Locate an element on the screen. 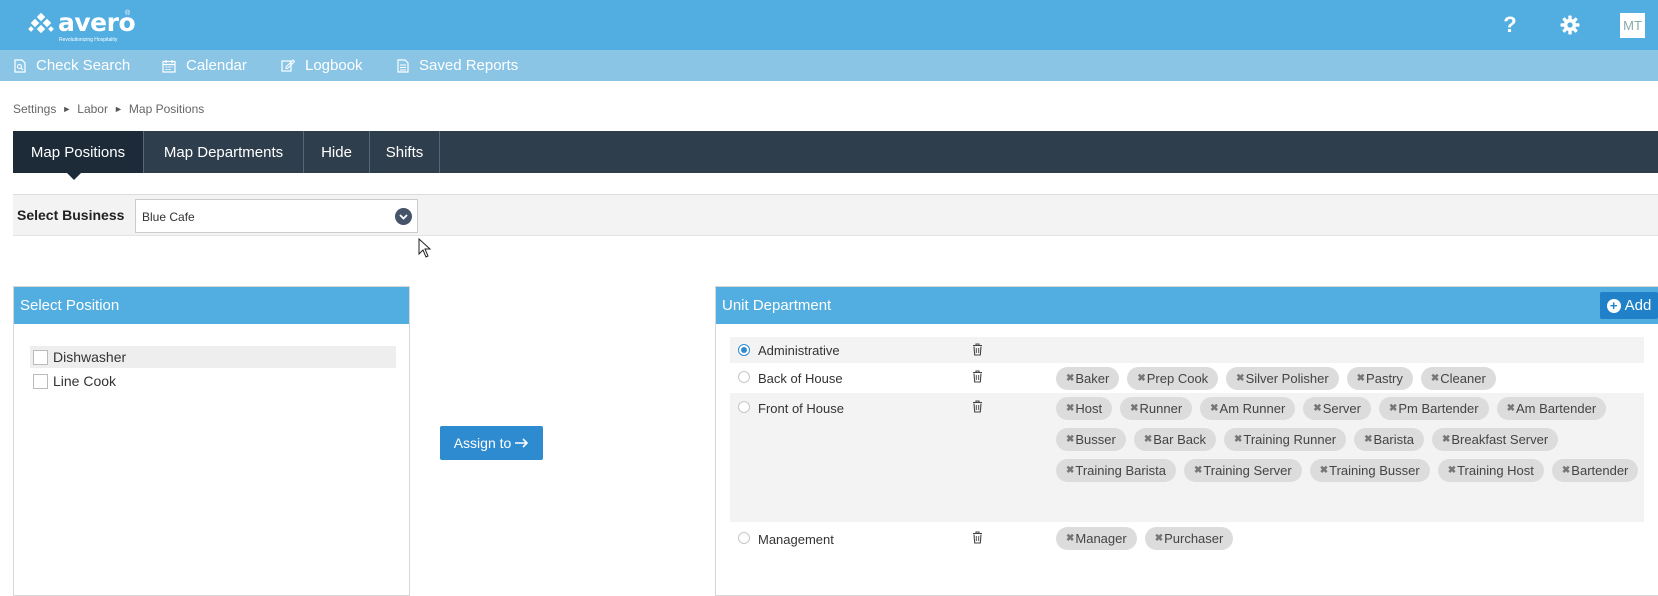 This screenshot has height=596, width=1658. nav-label: Saved Reports is located at coordinates (469, 65).